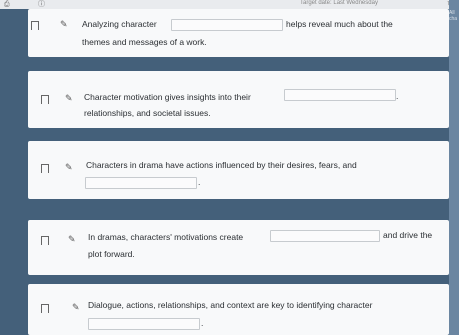 The image size is (459, 335). I want to click on top-bar: ⎙ ⓘ Target date: Last Wednesday ↻, so click(229, 4).